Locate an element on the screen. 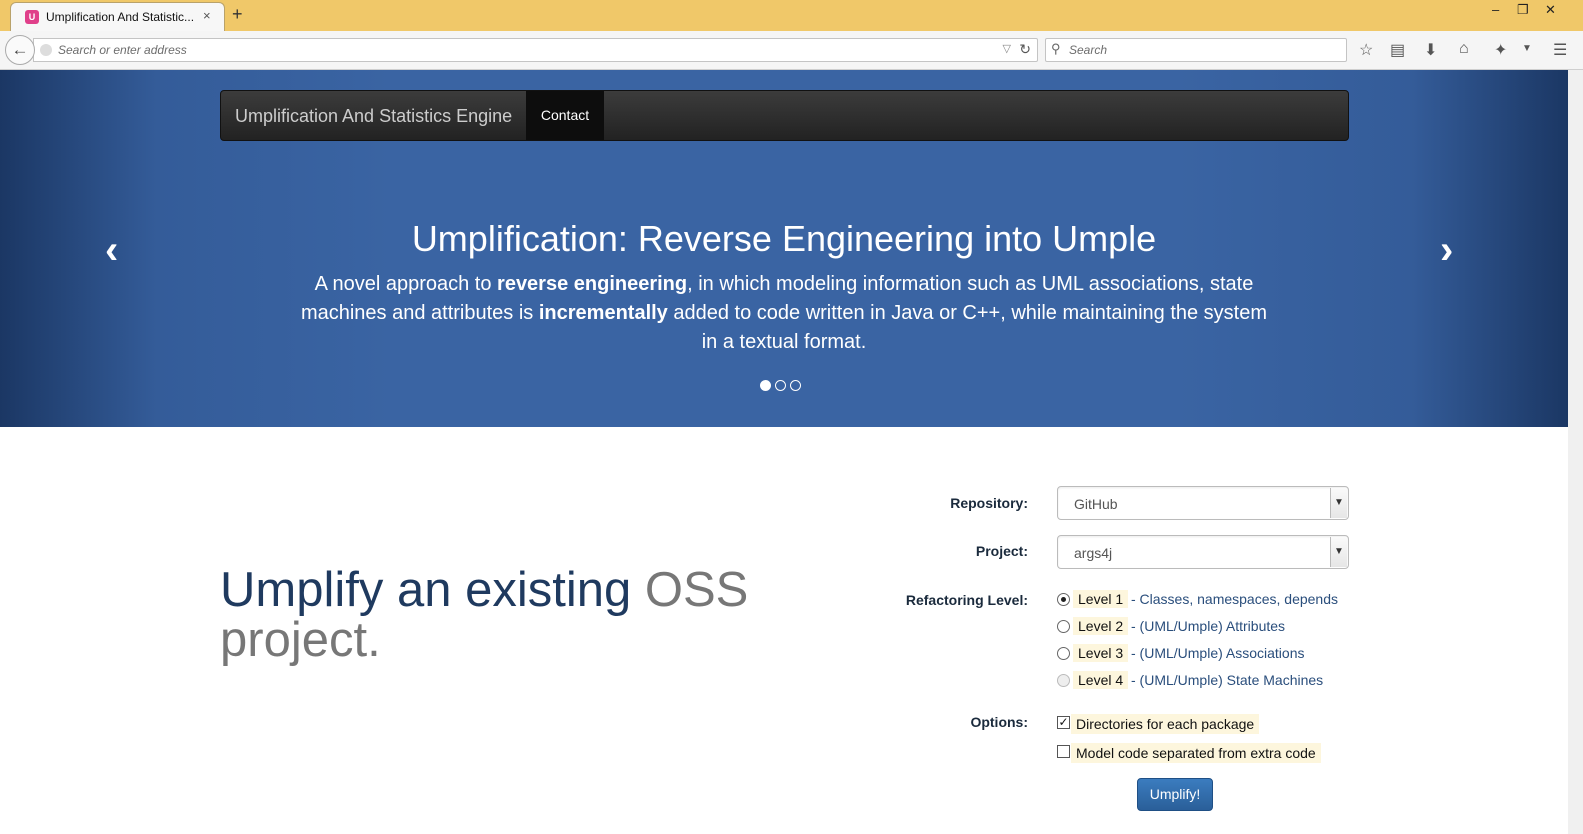 The height and width of the screenshot is (834, 1583). menu-icon: ☰ is located at coordinates (1560, 50).